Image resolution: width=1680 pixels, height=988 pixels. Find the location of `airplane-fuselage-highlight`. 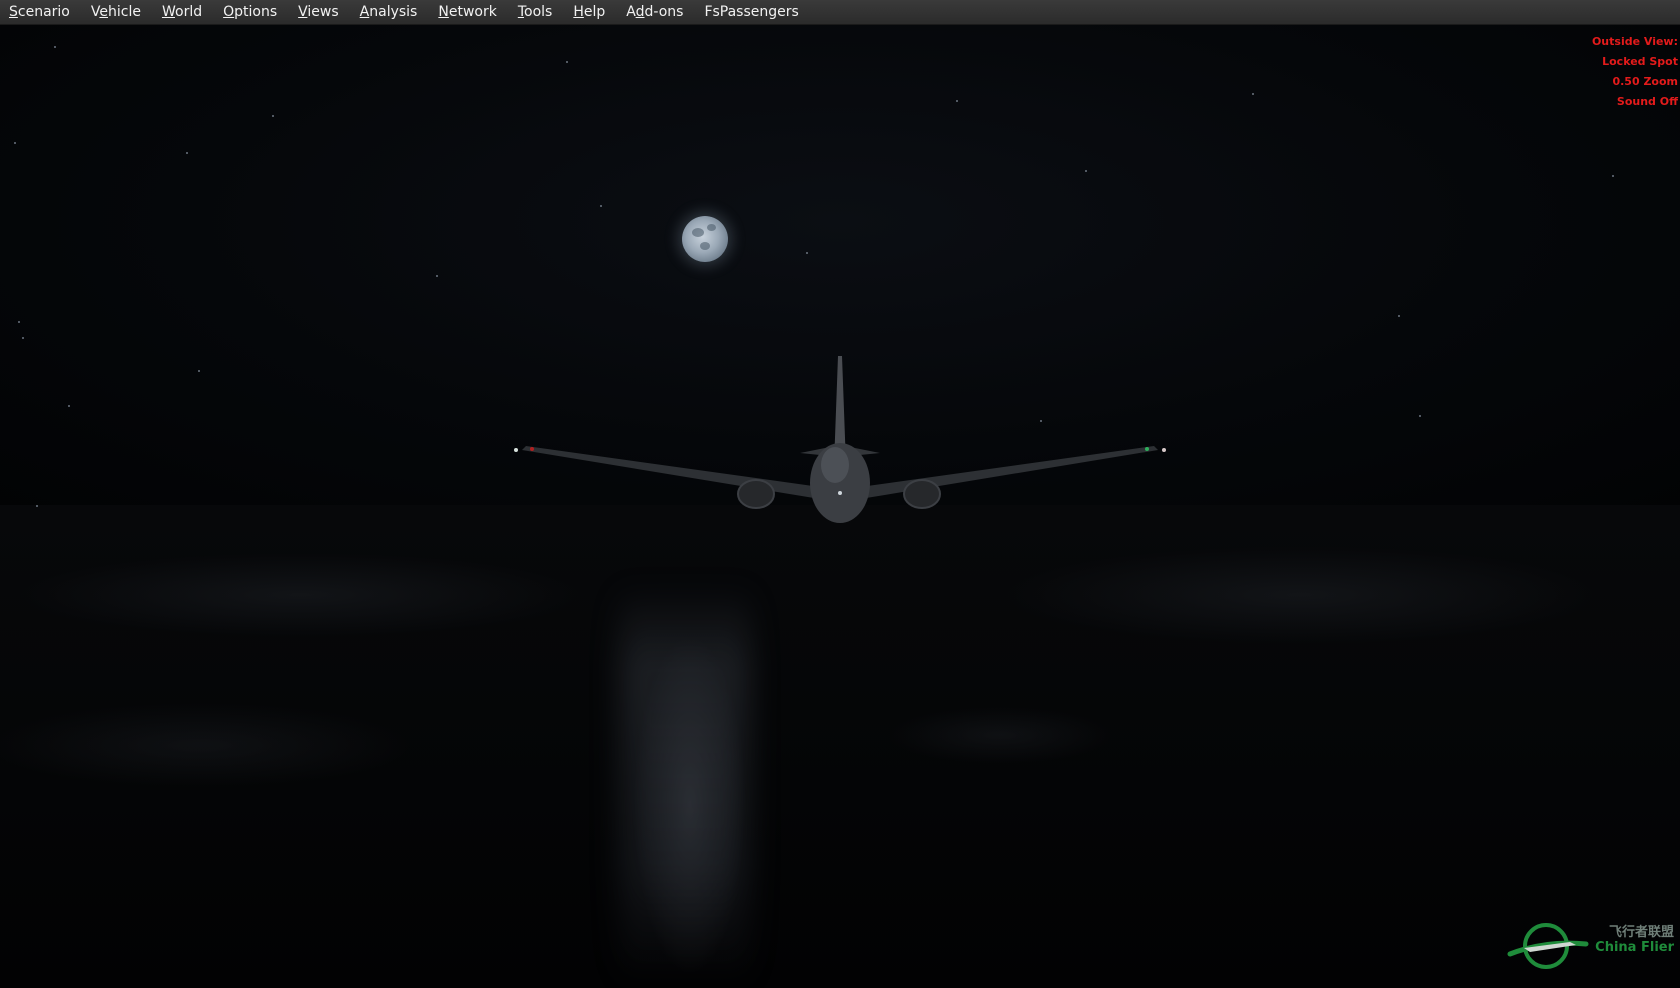

airplane-fuselage-highlight is located at coordinates (835, 465).